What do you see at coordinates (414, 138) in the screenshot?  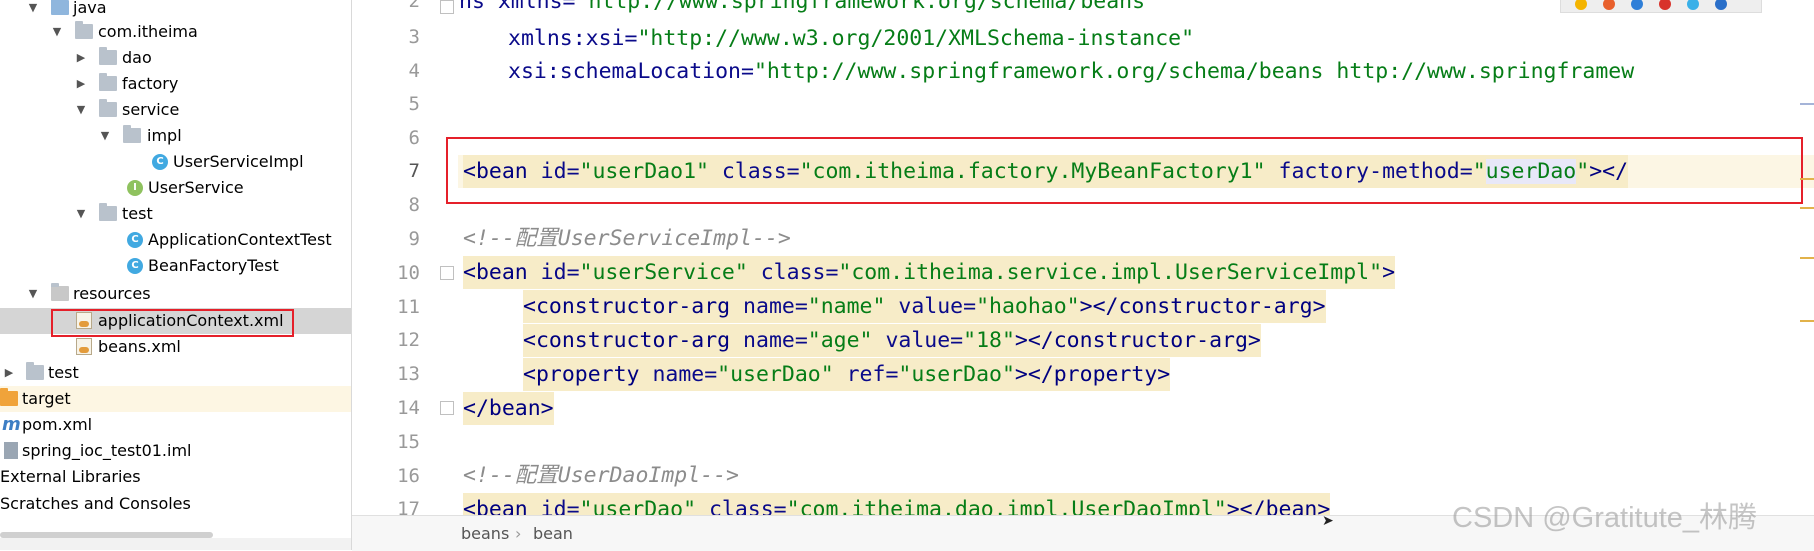 I see `line-number: 6` at bounding box center [414, 138].